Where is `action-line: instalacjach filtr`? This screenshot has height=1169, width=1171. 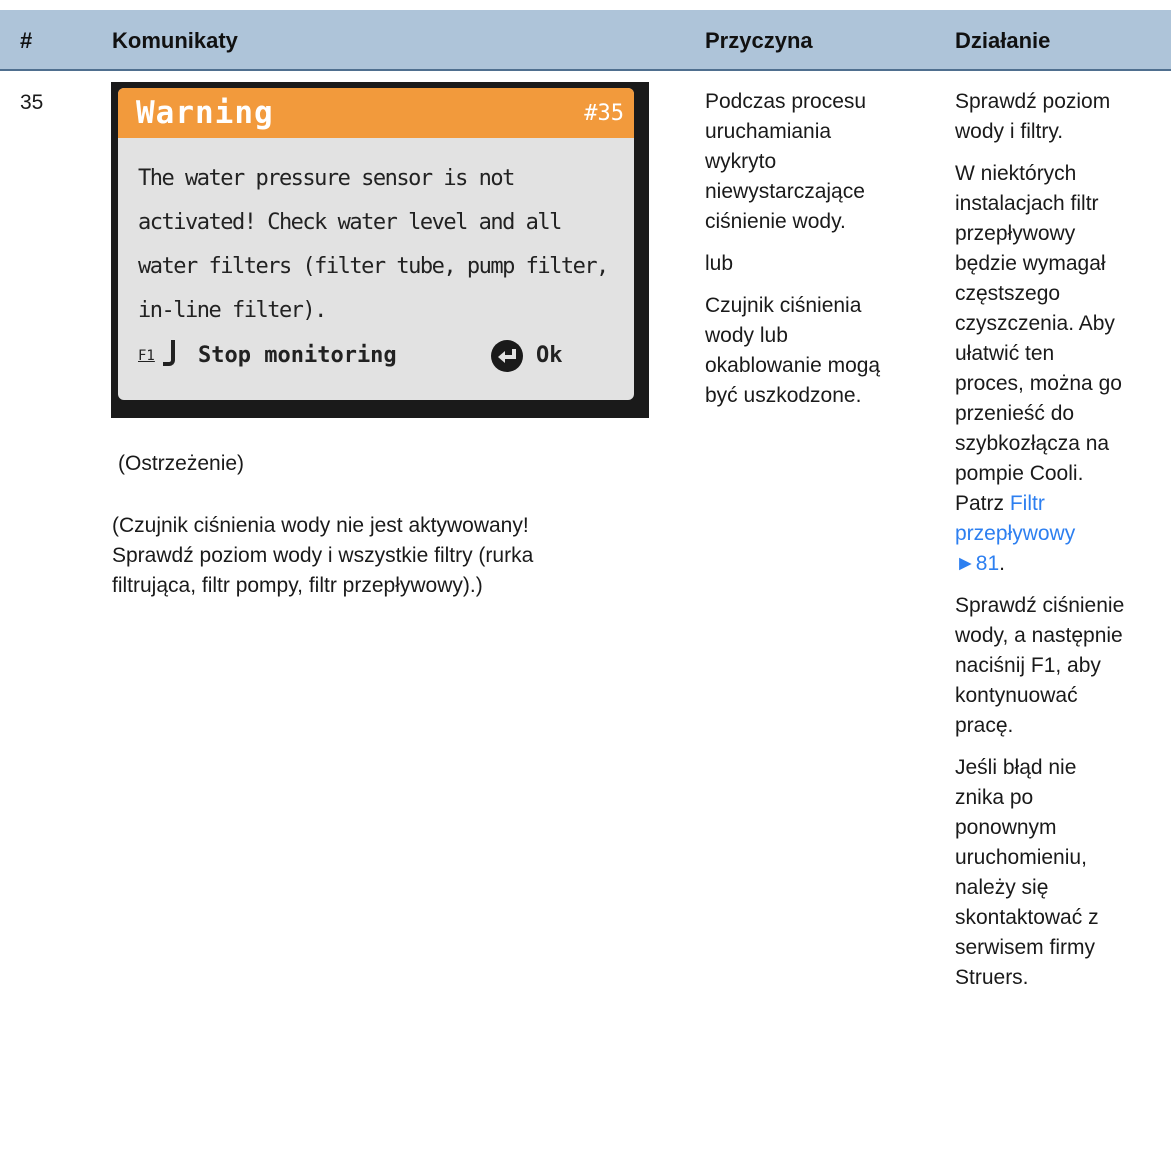
action-line: instalacjach filtr is located at coordinates (1027, 203).